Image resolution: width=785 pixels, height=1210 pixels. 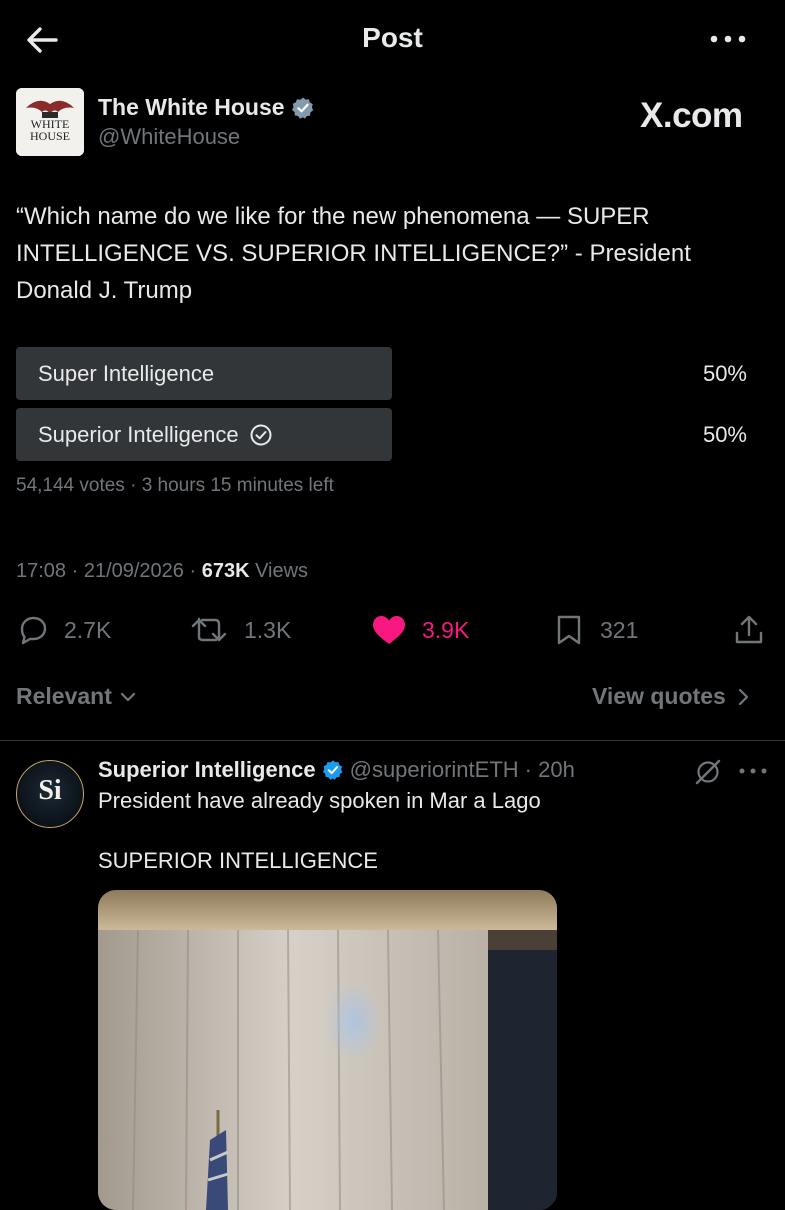 I want to click on poll-option-text: Superior Intelligence, so click(x=138, y=434).